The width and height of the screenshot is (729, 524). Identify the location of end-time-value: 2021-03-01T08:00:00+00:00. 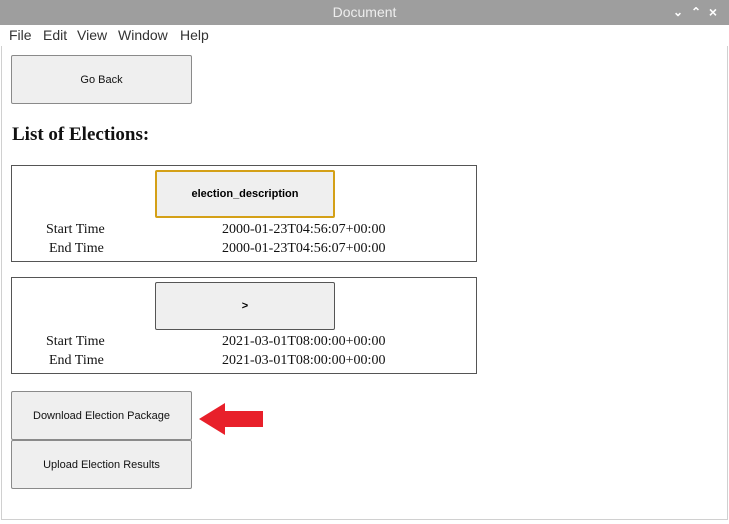
(304, 360).